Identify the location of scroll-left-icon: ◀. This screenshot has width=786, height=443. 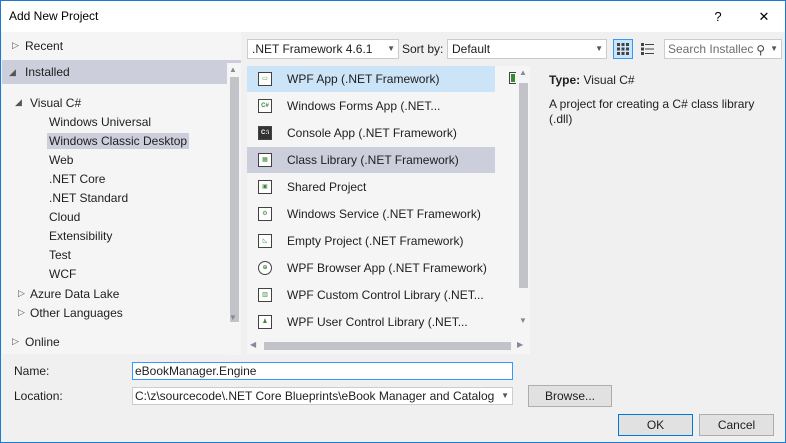
(253, 344).